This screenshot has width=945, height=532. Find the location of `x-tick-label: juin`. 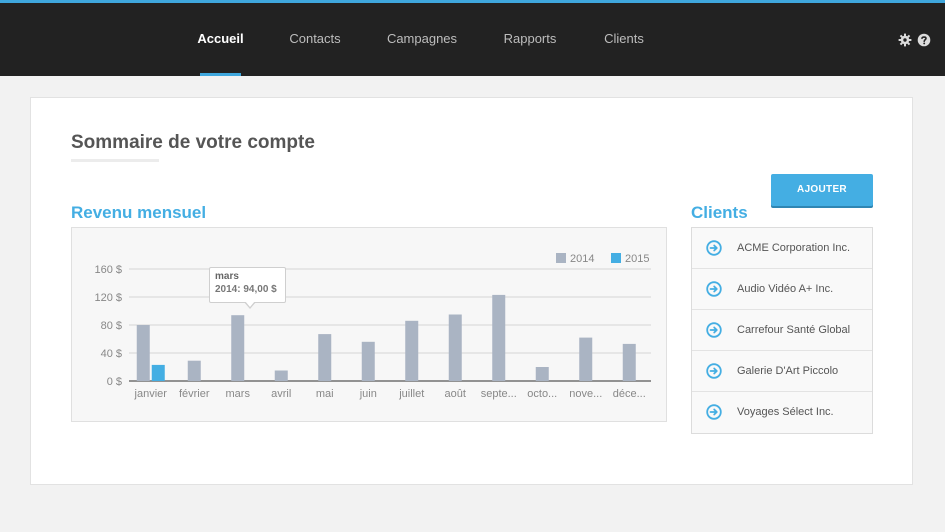

x-tick-label: juin is located at coordinates (368, 394).